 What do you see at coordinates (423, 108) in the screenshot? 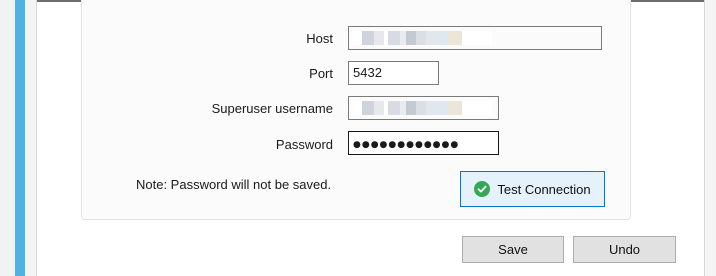
I see `superuser-username-field` at bounding box center [423, 108].